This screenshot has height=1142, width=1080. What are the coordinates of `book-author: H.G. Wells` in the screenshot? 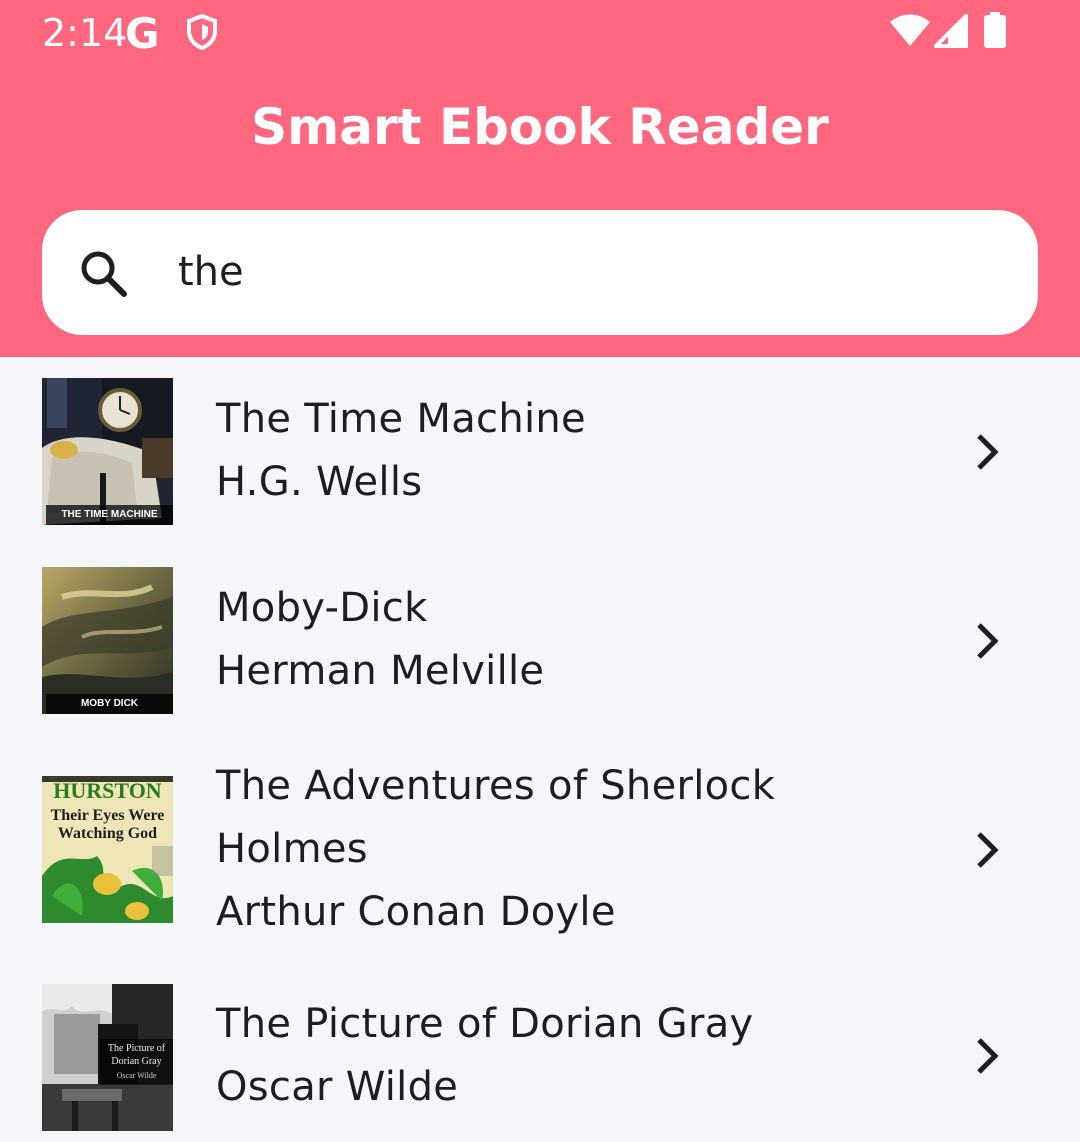 It's located at (319, 482).